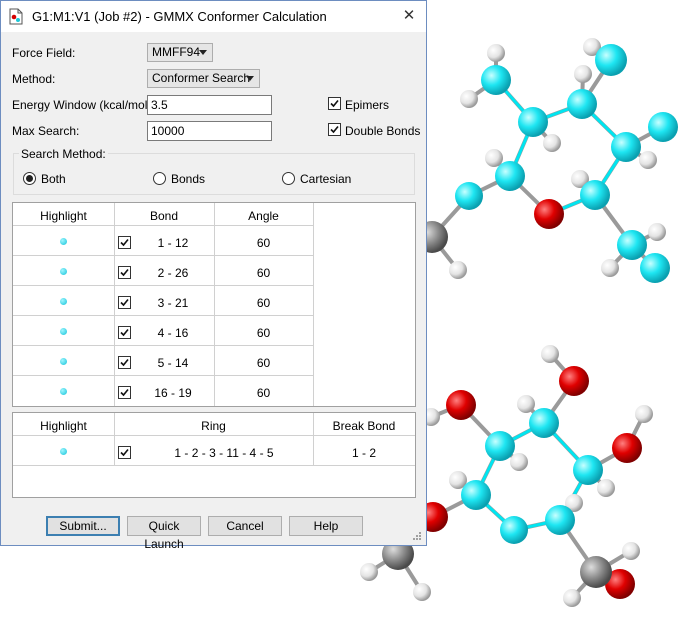 This screenshot has width=690, height=627. Describe the element at coordinates (188, 179) in the screenshot. I see `radio-bonds-label: Bonds` at that location.